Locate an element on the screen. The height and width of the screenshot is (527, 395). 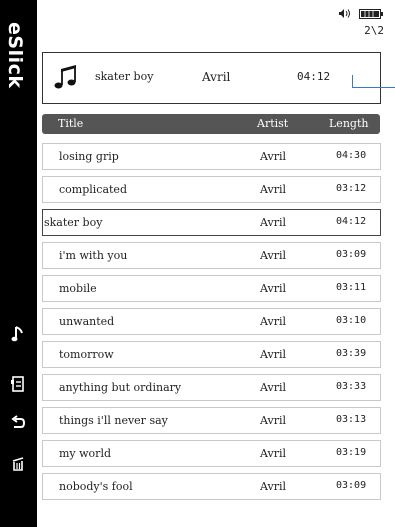
delete-icon is located at coordinates (18, 463).